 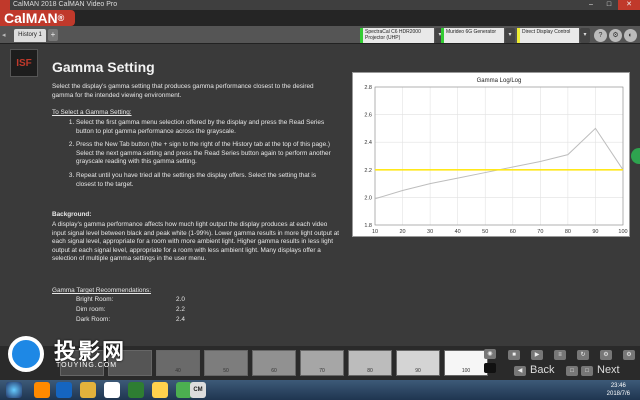 I want to click on taskbar-app-1-icon, so click(x=42, y=390).